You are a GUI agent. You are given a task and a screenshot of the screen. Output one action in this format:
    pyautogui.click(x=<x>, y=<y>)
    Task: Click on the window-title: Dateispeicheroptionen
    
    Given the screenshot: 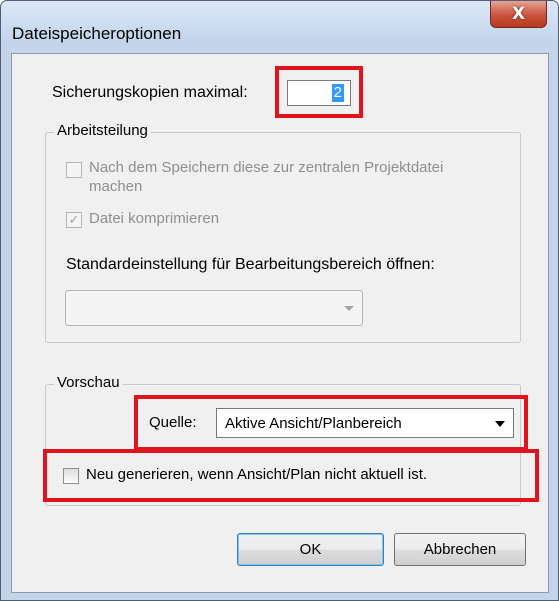 What is the action you would take?
    pyautogui.click(x=97, y=33)
    